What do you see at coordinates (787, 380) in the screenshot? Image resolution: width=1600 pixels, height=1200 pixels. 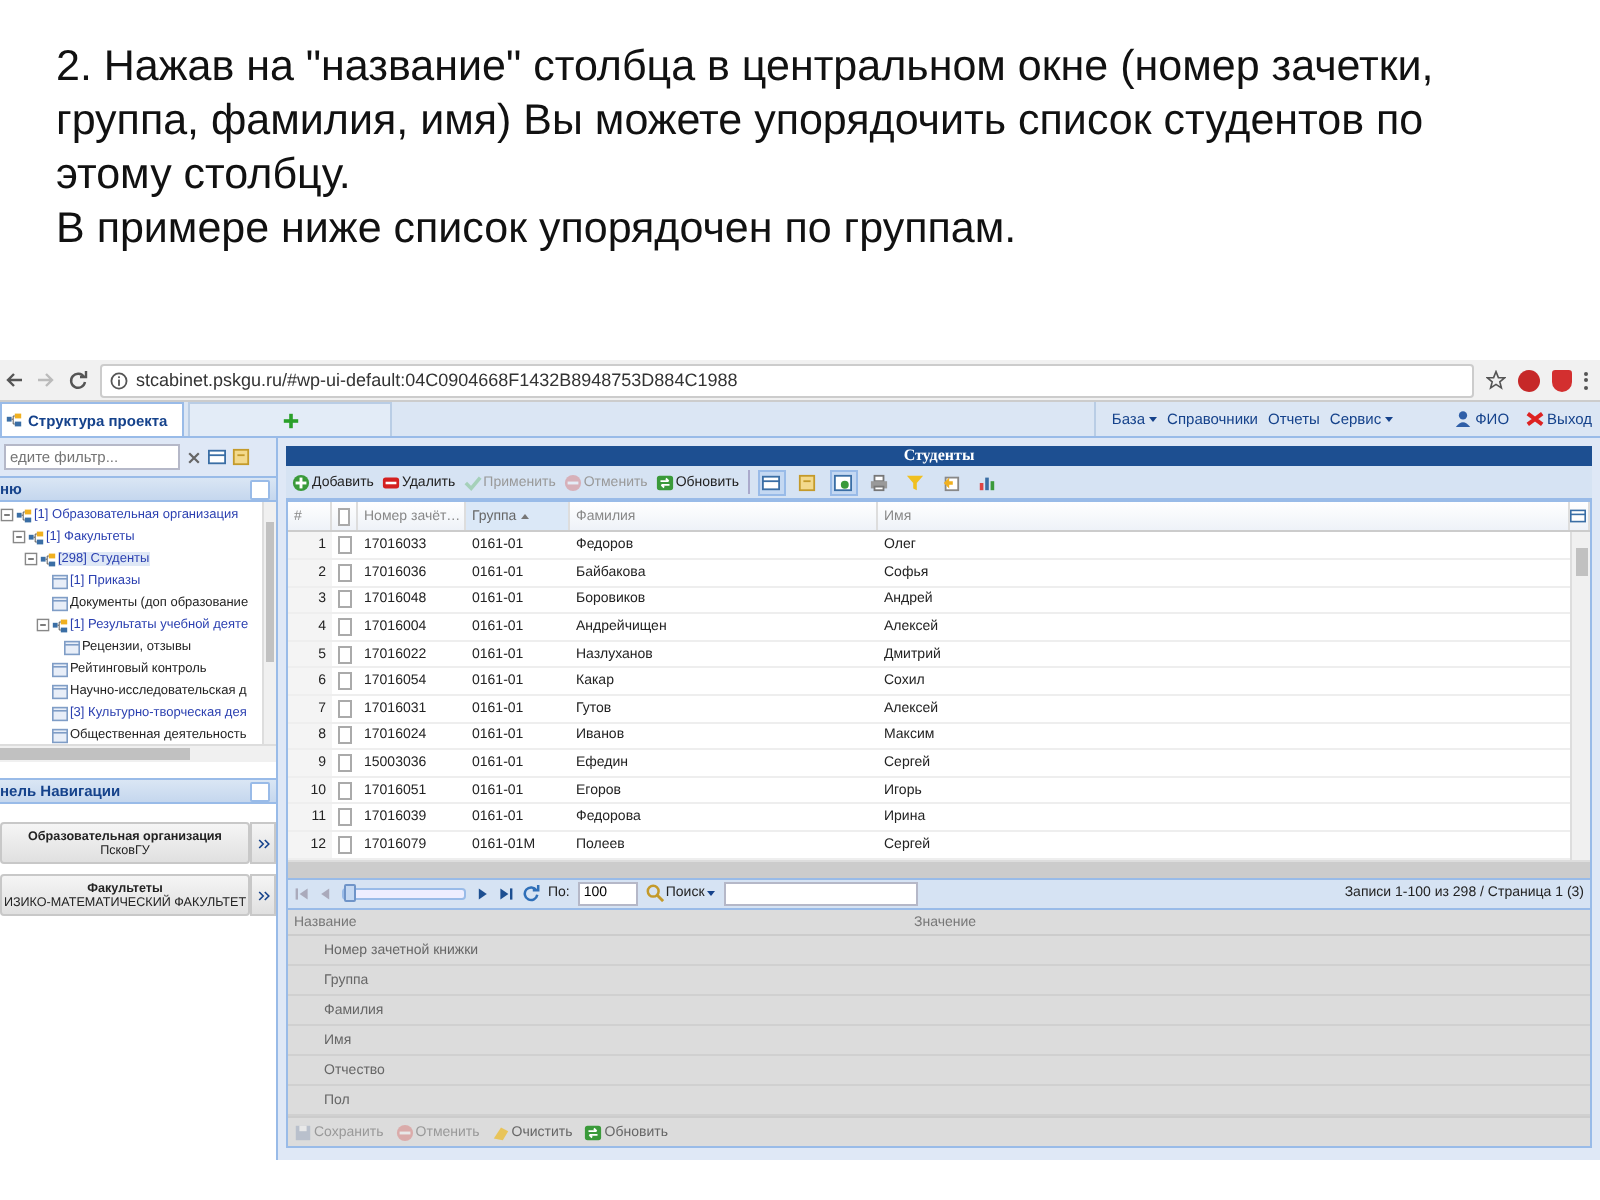 I see `address-bar: stcabinet.pskgu.ru/#wp-ui-default:04C0904668F1432B8948753D884C1988` at bounding box center [787, 380].